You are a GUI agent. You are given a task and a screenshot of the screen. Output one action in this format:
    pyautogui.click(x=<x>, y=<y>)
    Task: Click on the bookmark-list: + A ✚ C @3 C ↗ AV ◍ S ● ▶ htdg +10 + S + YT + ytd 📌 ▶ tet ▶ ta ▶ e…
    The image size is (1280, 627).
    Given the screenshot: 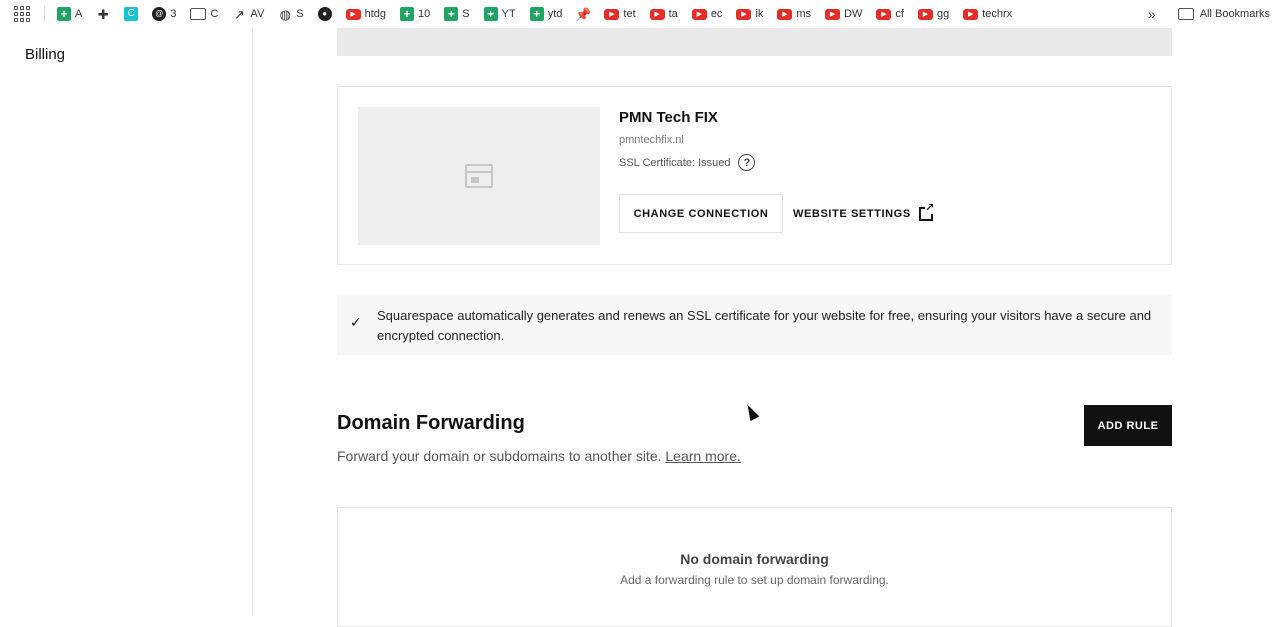 What is the action you would take?
    pyautogui.click(x=541, y=14)
    